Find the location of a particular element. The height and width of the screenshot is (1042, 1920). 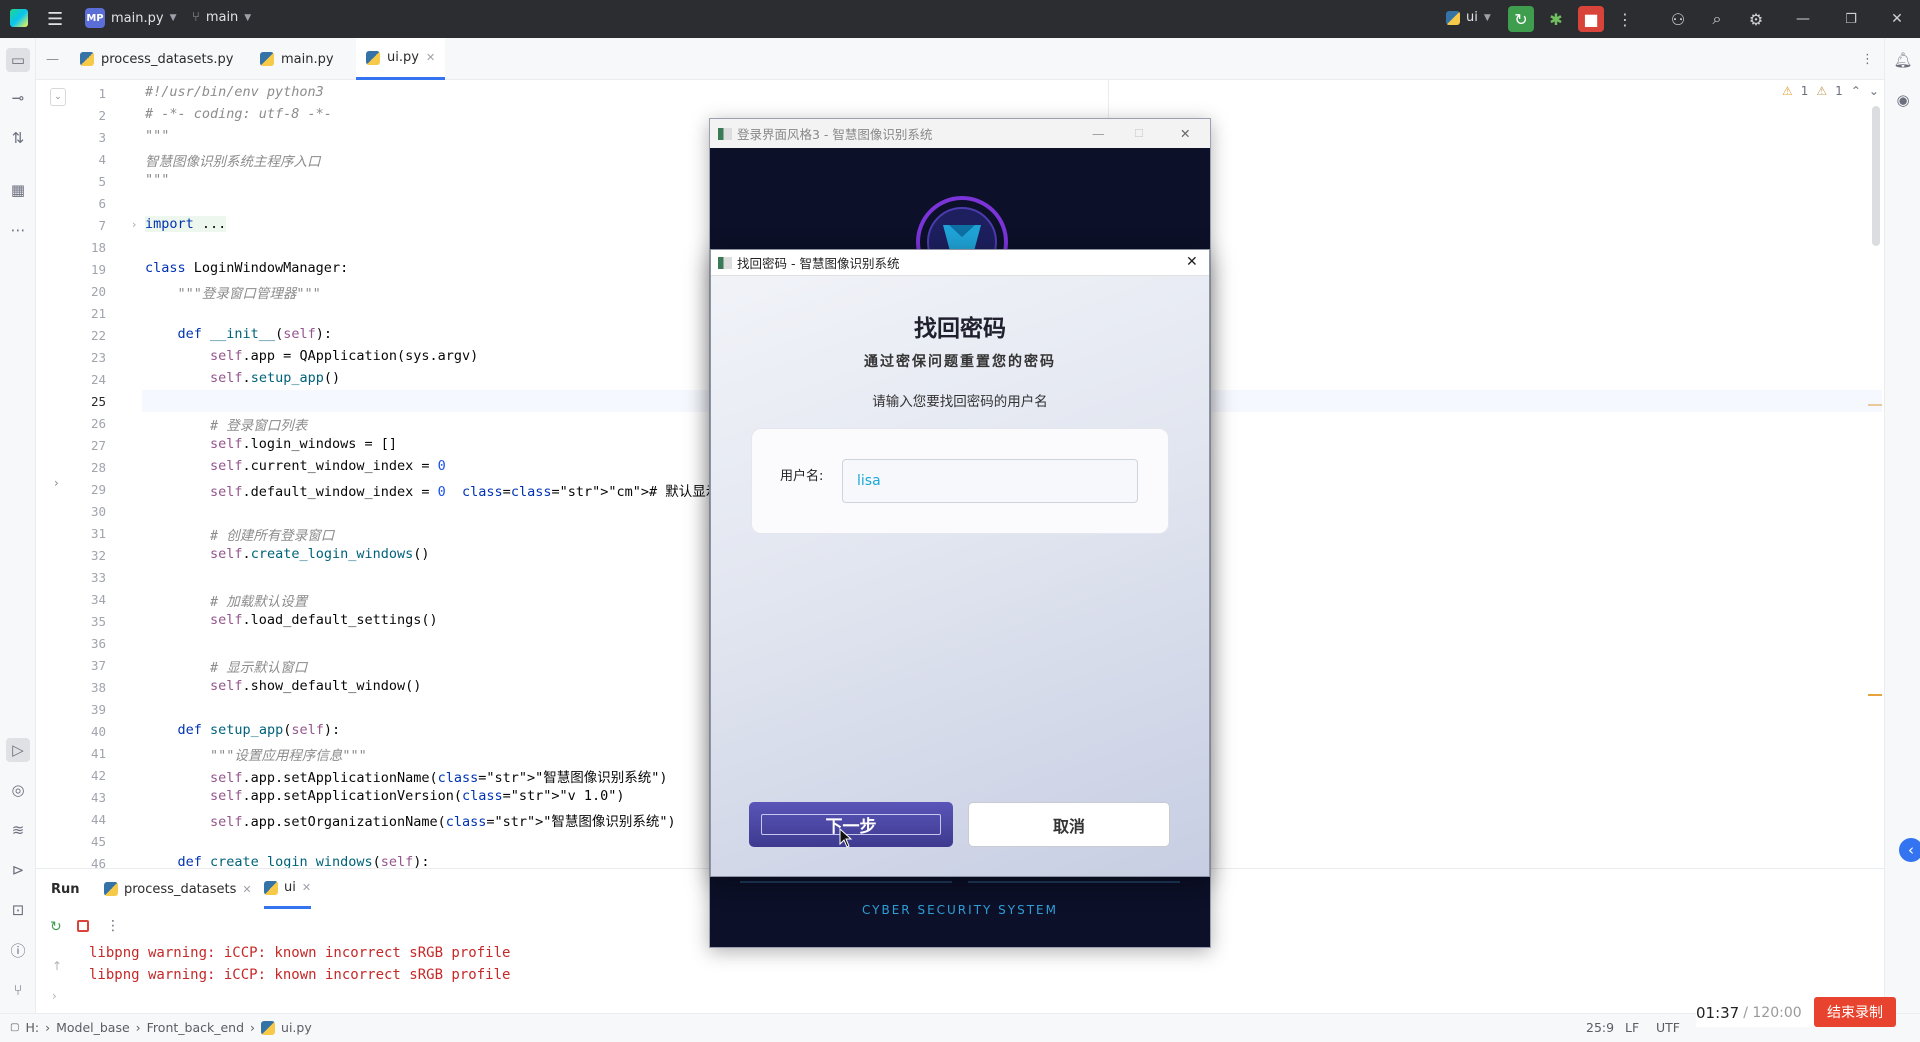

run-config-selector: ui ▼ is located at coordinates (1468, 17).